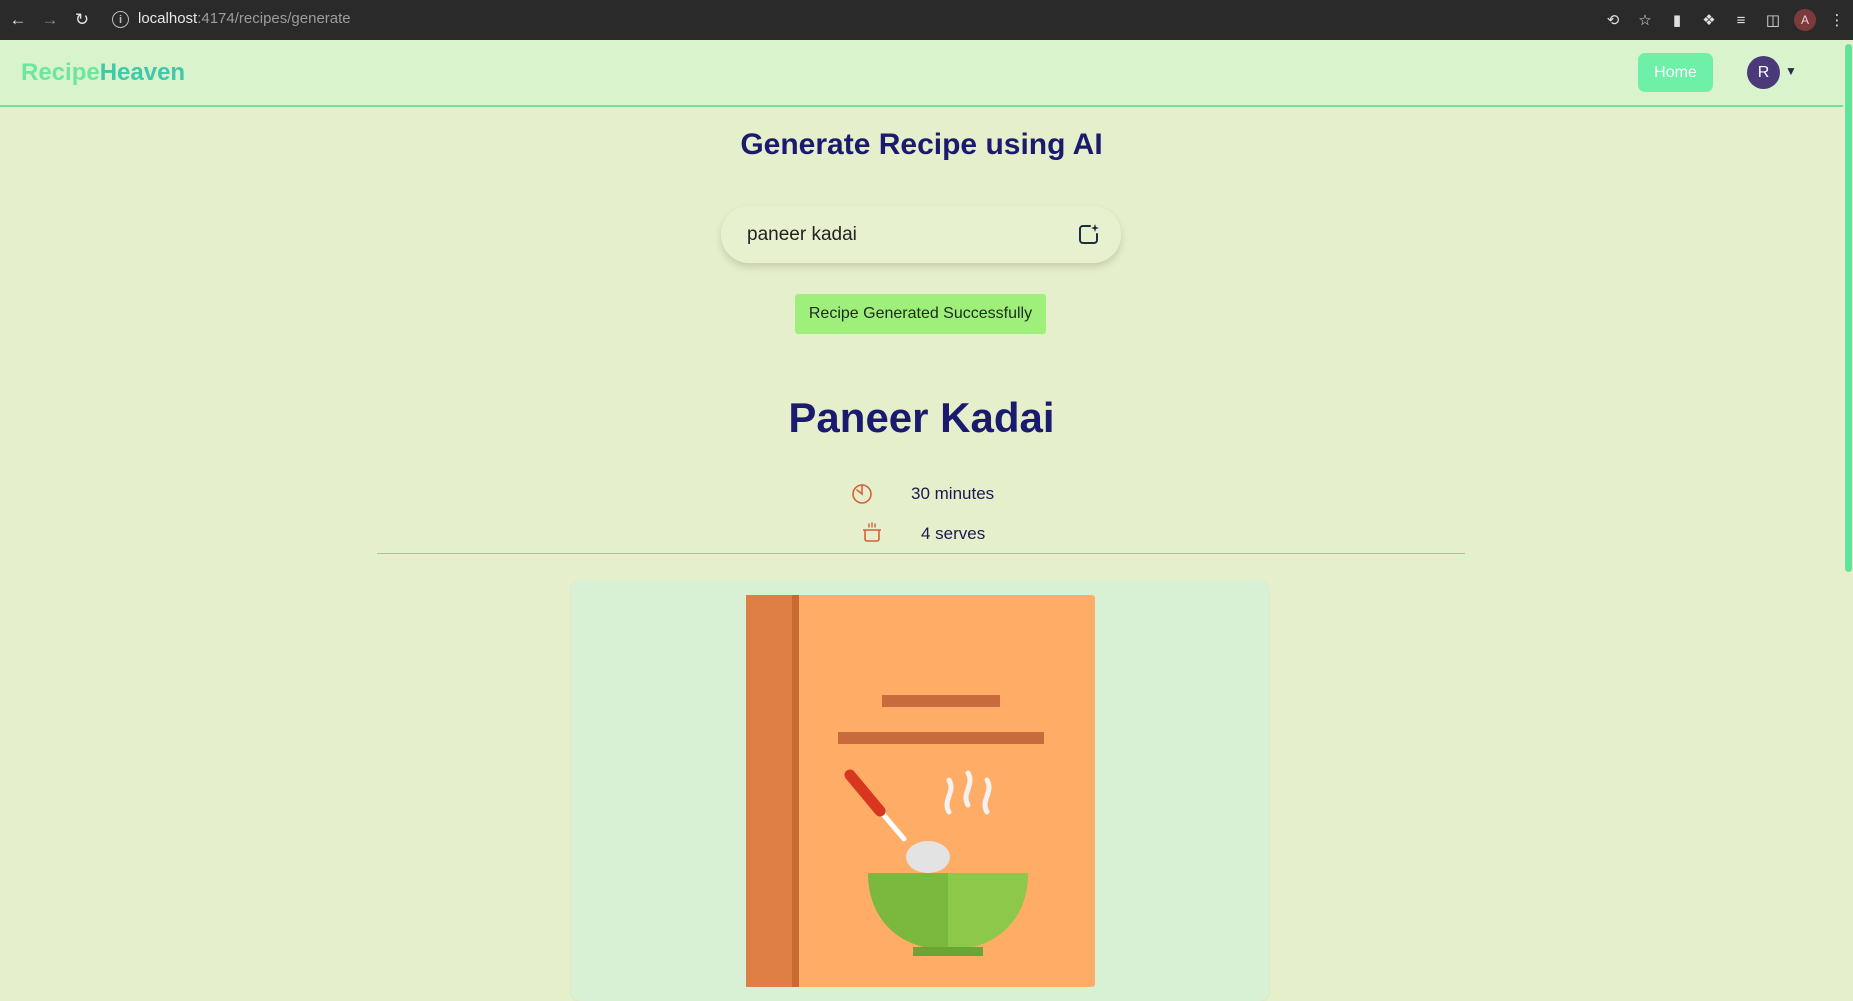 The width and height of the screenshot is (1853, 1001). I want to click on timer-icon, so click(862, 494).